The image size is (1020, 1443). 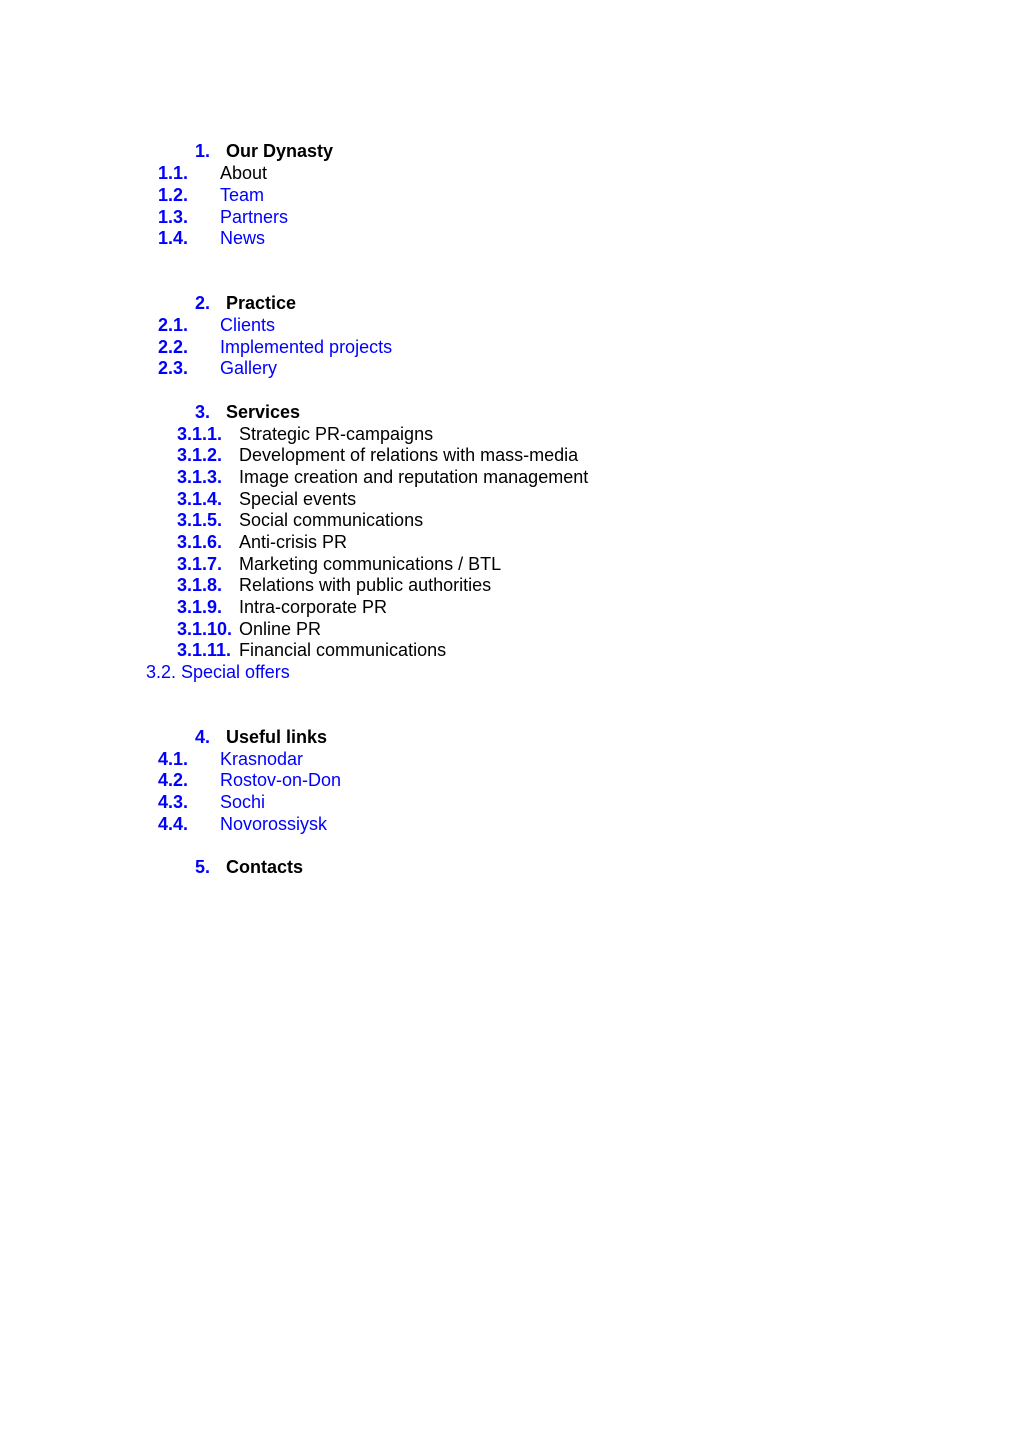 I want to click on section-number: 1., so click(x=203, y=151).